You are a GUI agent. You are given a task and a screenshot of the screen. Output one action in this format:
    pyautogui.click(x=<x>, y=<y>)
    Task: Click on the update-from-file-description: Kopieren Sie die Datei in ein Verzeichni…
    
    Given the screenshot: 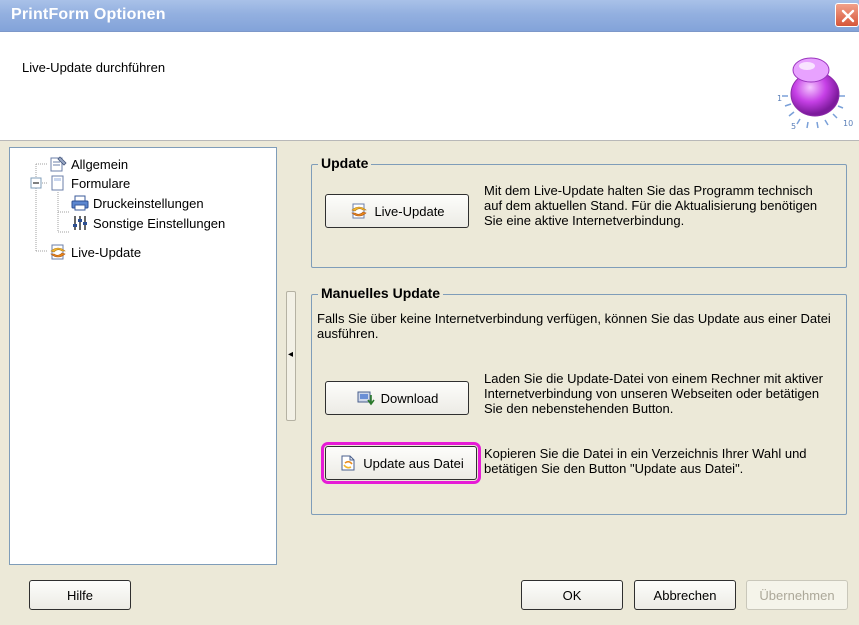 What is the action you would take?
    pyautogui.click(x=645, y=461)
    